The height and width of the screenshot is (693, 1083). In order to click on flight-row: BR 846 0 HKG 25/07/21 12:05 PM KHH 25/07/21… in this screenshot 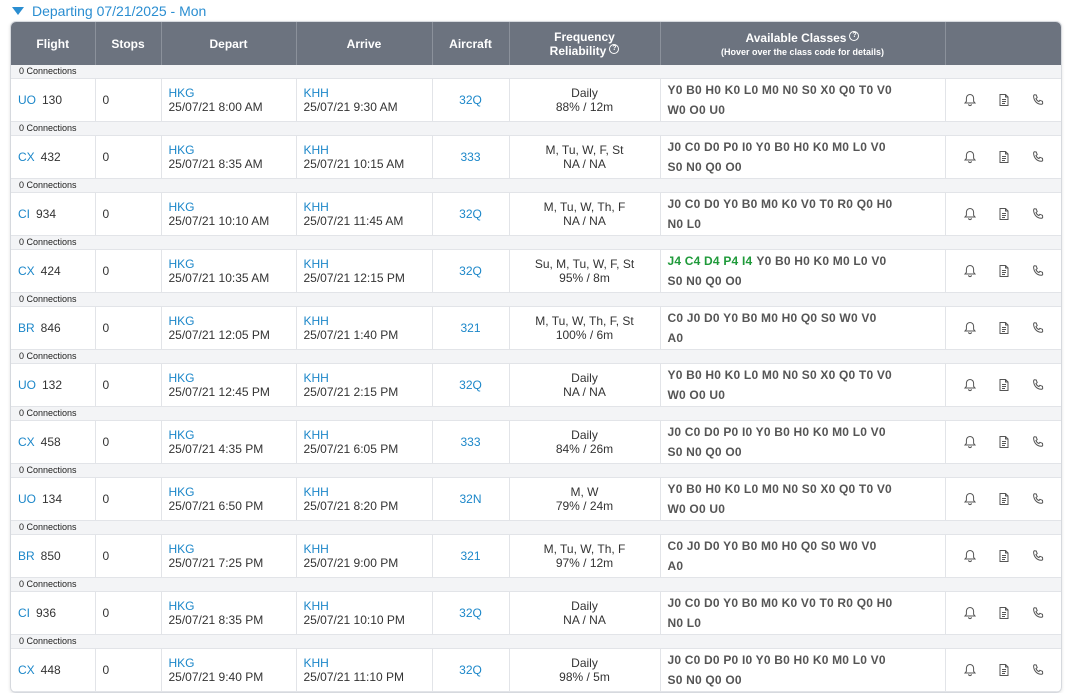, I will do `click(536, 328)`.